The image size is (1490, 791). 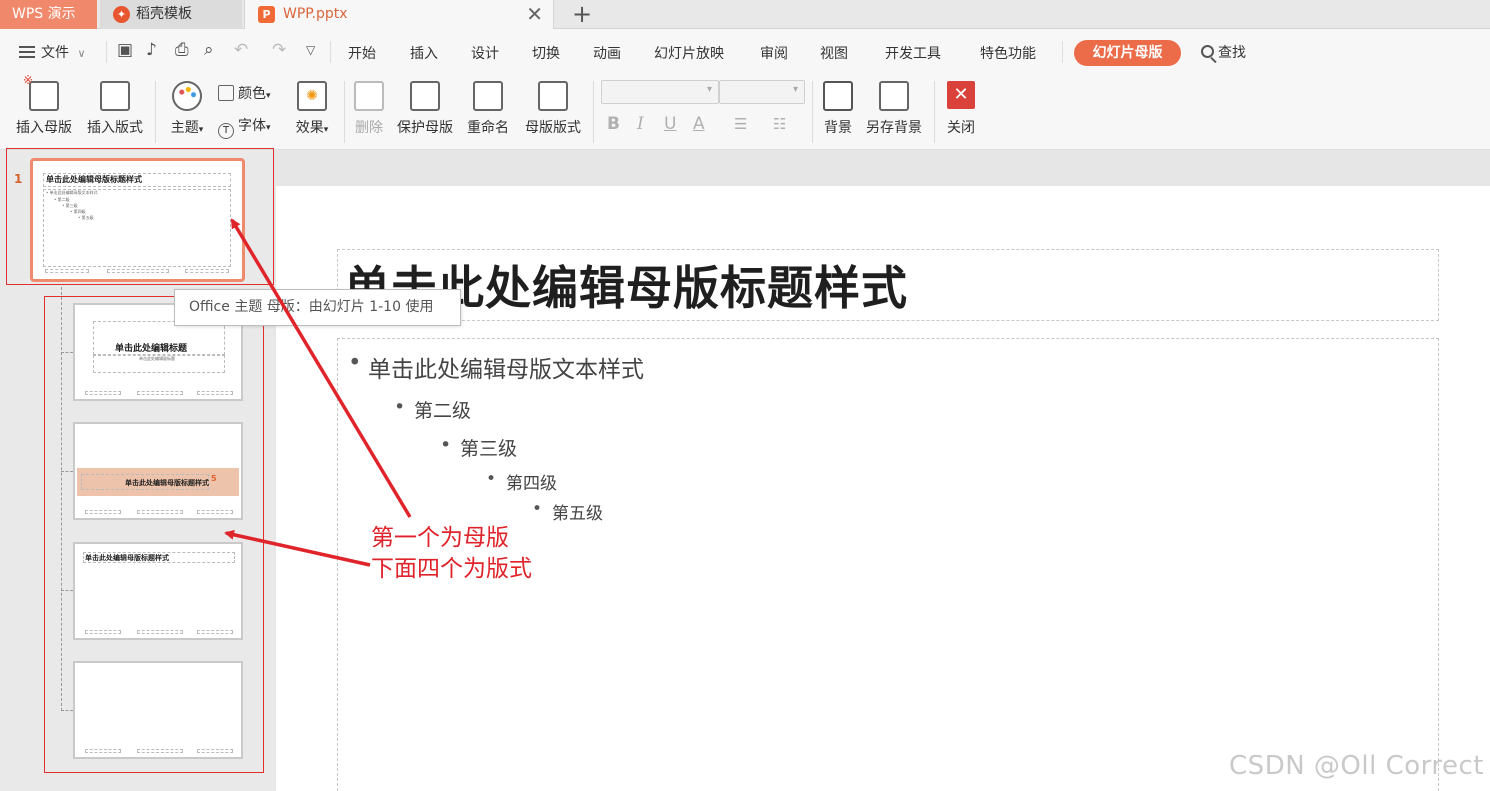 I want to click on layout-thumbnail-title-only: 单击此处编辑母版标题样式, so click(x=158, y=591).